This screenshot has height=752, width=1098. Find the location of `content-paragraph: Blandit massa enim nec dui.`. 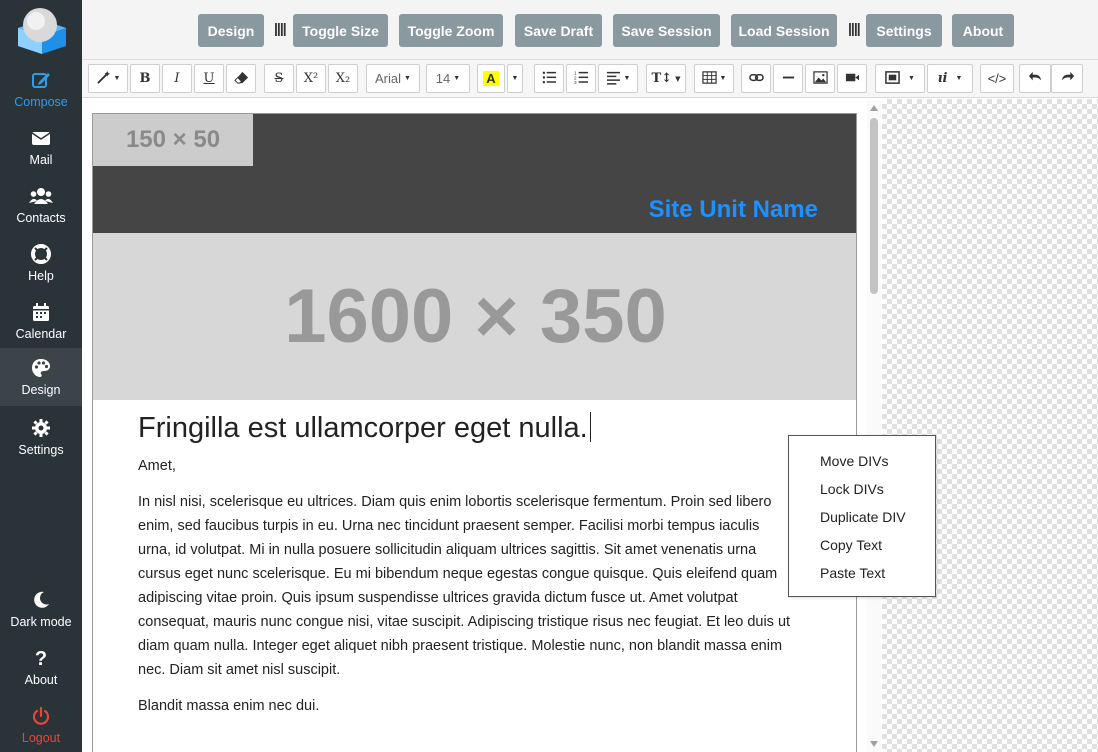

content-paragraph: Blandit massa enim nec dui. is located at coordinates (465, 706).